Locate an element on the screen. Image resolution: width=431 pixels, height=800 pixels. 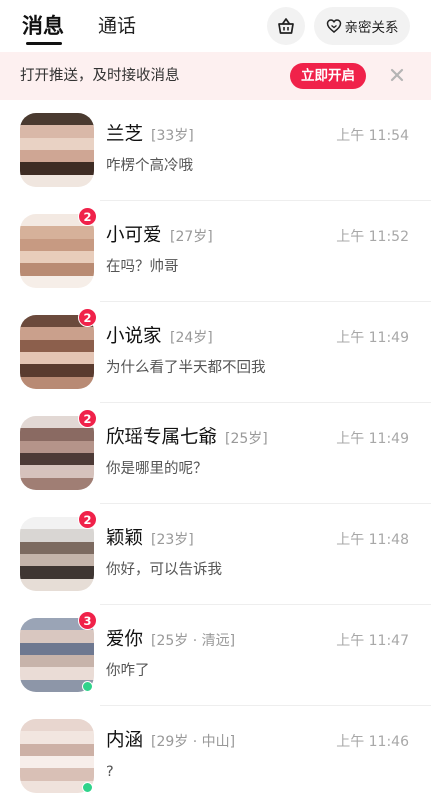
message-preview: 你好，可以告诉我 is located at coordinates (164, 570).